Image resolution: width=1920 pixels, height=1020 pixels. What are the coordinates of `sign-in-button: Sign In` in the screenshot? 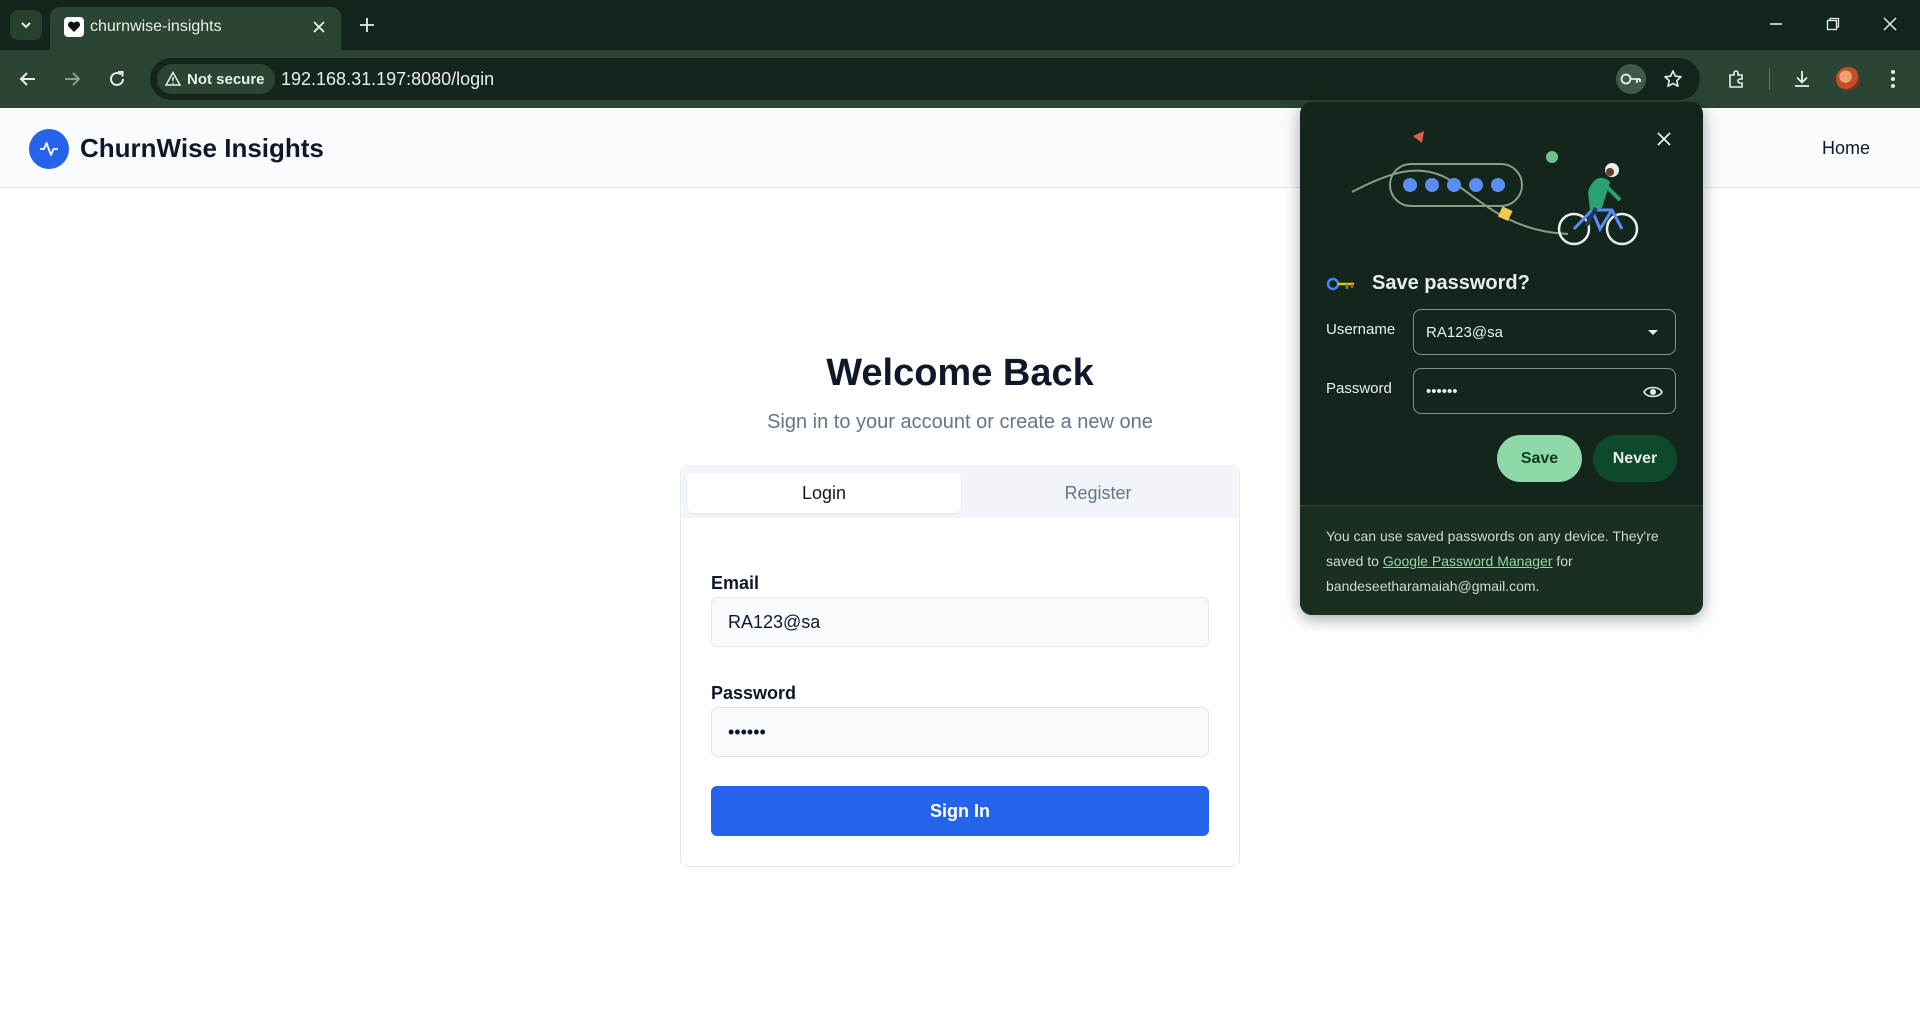 It's located at (960, 811).